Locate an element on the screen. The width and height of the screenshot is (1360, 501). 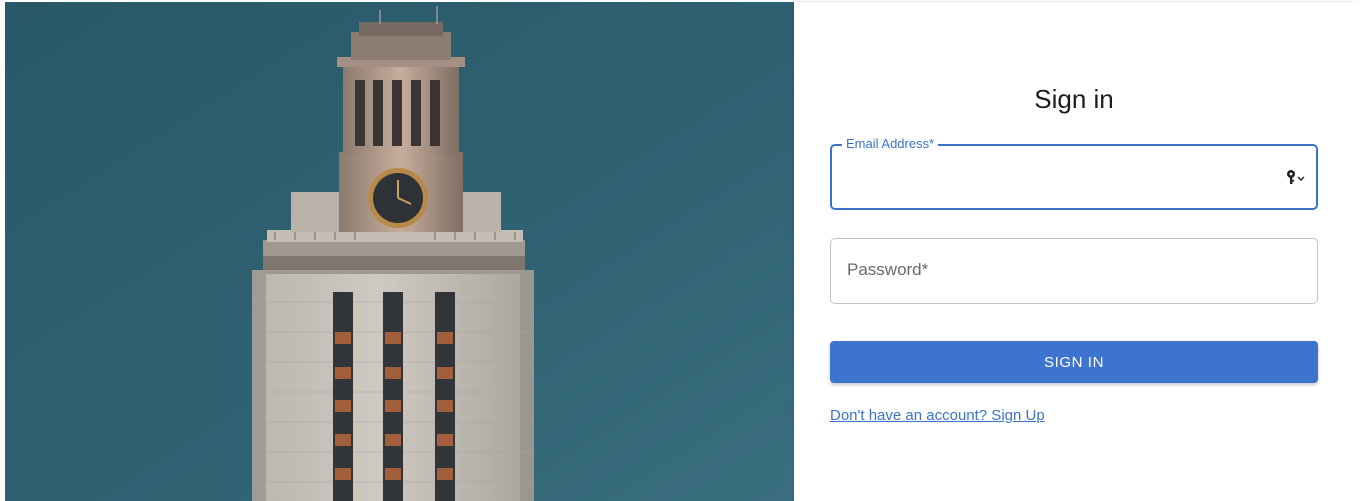
sign-up-link: Don't have an account? Sign Up is located at coordinates (937, 415).